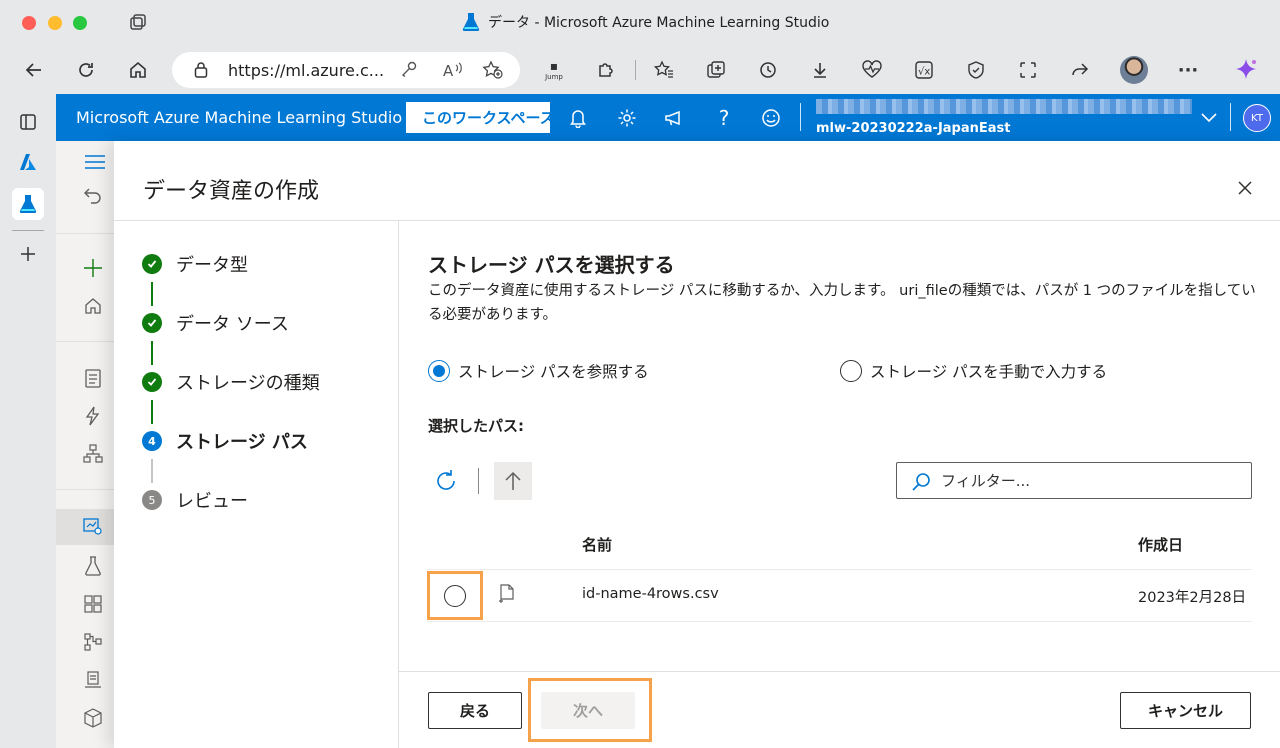  What do you see at coordinates (93, 416) in the screenshot?
I see `automl-bolt-icon` at bounding box center [93, 416].